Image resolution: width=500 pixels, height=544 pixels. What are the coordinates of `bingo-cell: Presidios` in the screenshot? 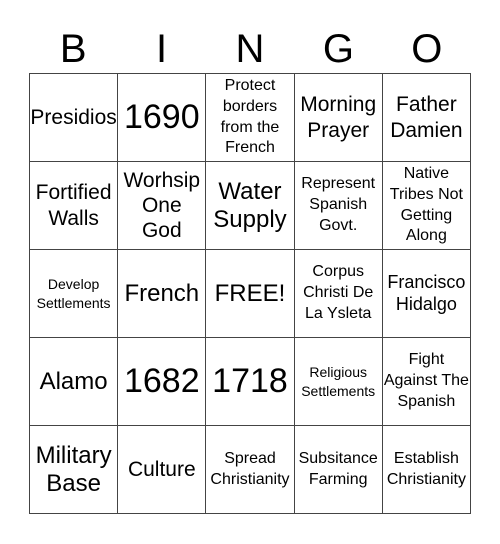 It's located at (74, 118).